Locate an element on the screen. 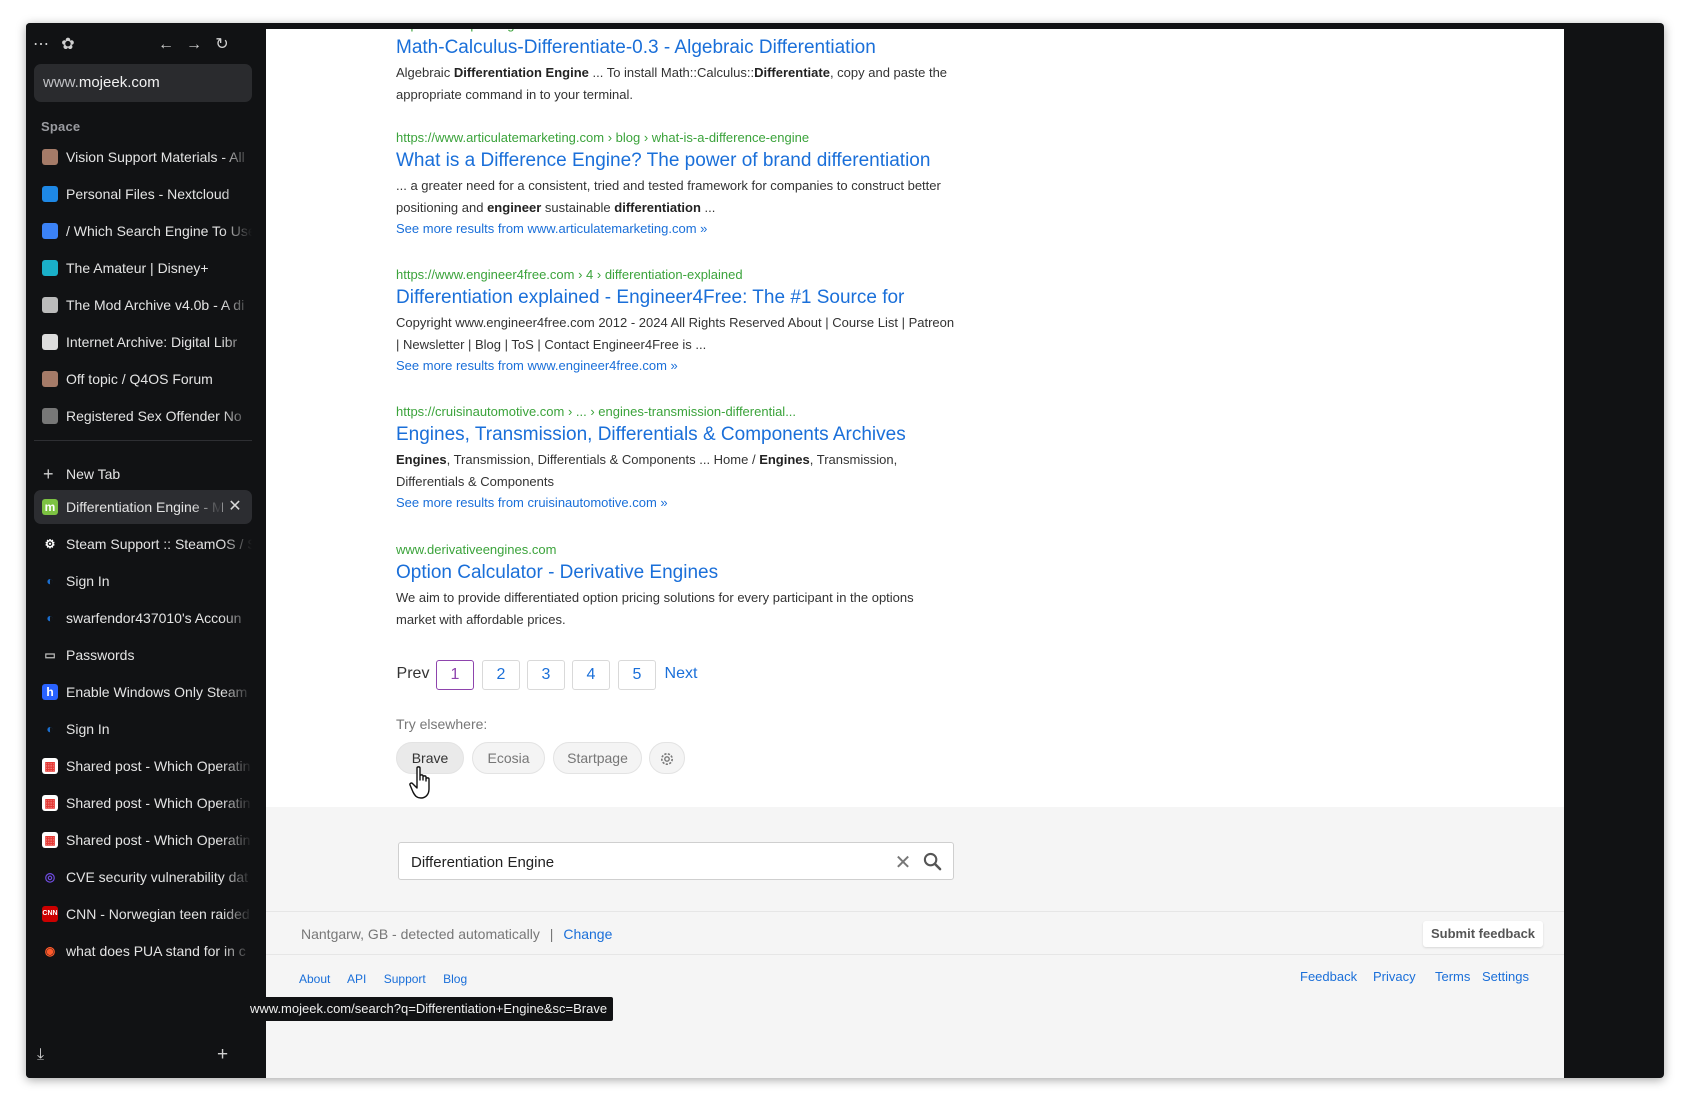  chart-icon is located at coordinates (50, 305).